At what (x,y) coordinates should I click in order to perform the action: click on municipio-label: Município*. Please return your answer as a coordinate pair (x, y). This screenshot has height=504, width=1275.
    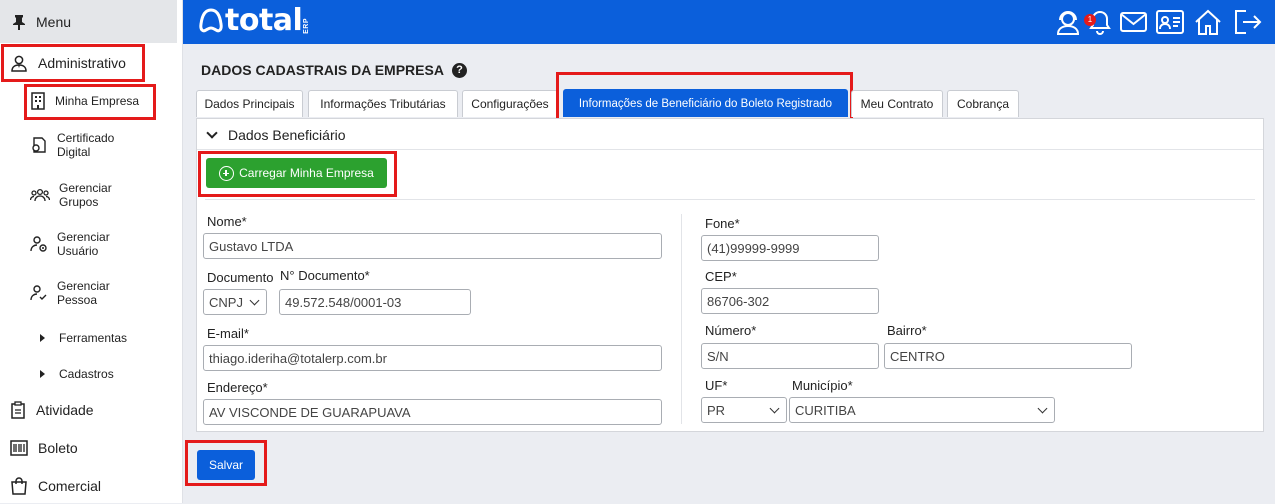
    Looking at the image, I should click on (822, 385).